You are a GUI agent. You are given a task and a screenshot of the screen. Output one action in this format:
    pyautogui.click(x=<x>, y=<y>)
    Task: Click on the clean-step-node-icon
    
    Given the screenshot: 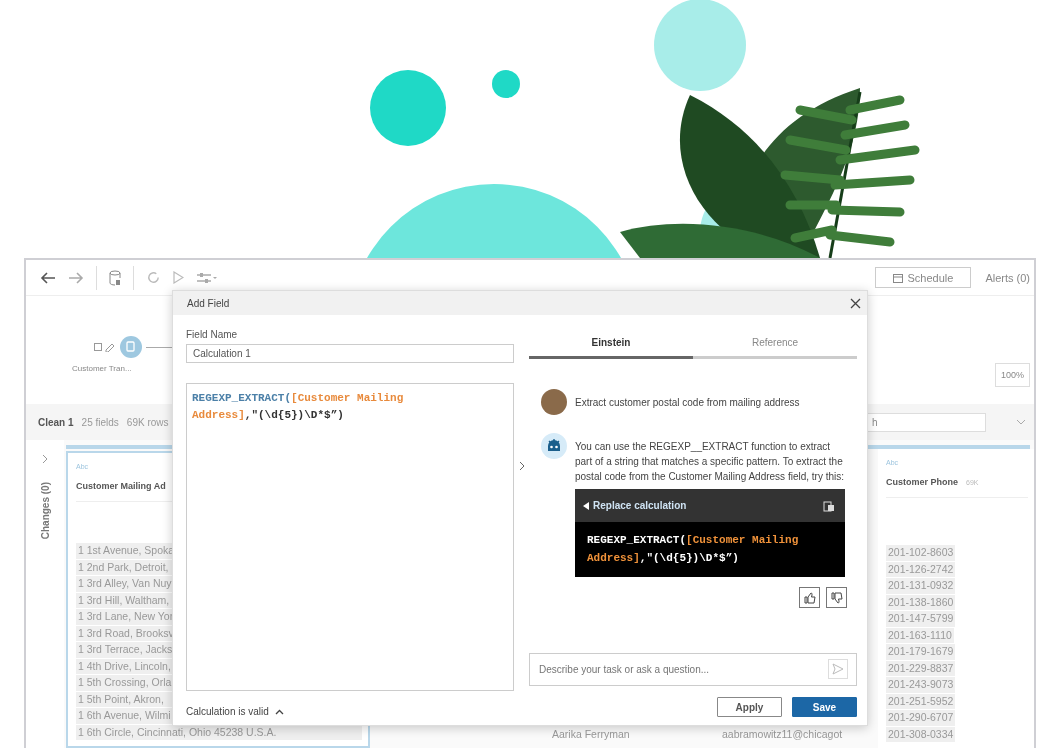 What is the action you would take?
    pyautogui.click(x=131, y=347)
    